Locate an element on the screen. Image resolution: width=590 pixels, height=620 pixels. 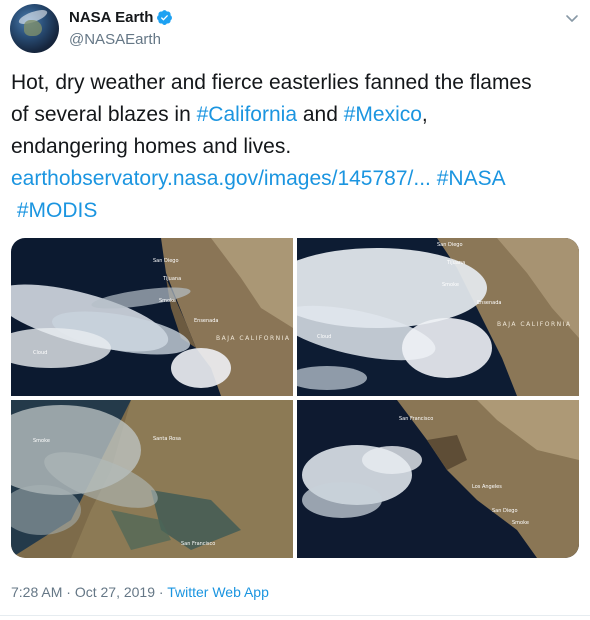
divider is located at coordinates (295, 615).